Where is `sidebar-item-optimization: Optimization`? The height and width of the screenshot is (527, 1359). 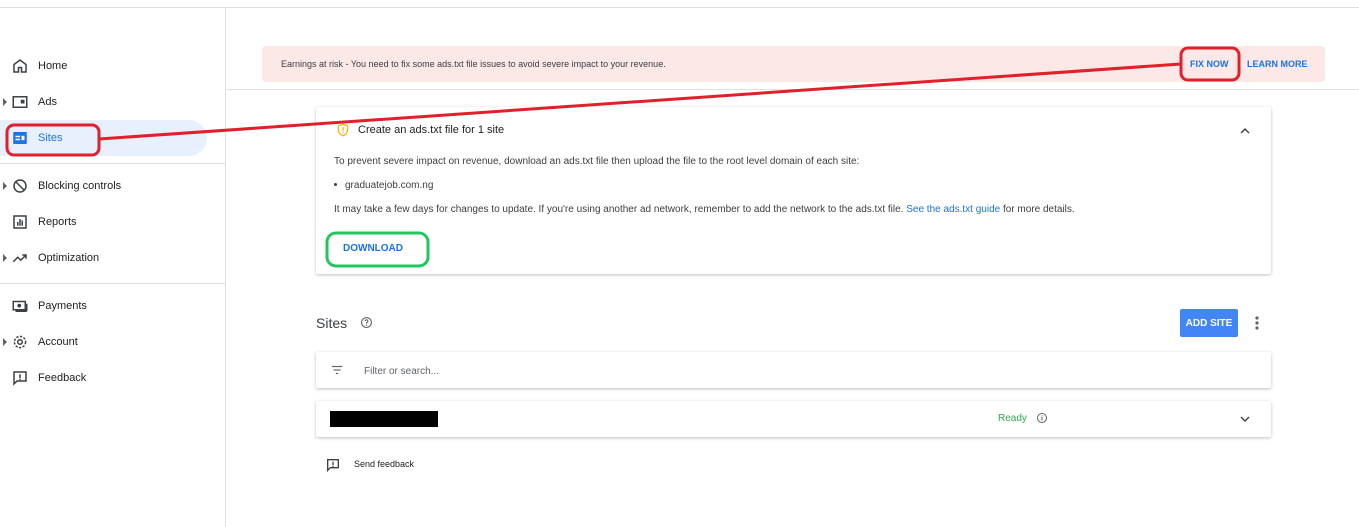
sidebar-item-optimization: Optimization is located at coordinates (103, 258).